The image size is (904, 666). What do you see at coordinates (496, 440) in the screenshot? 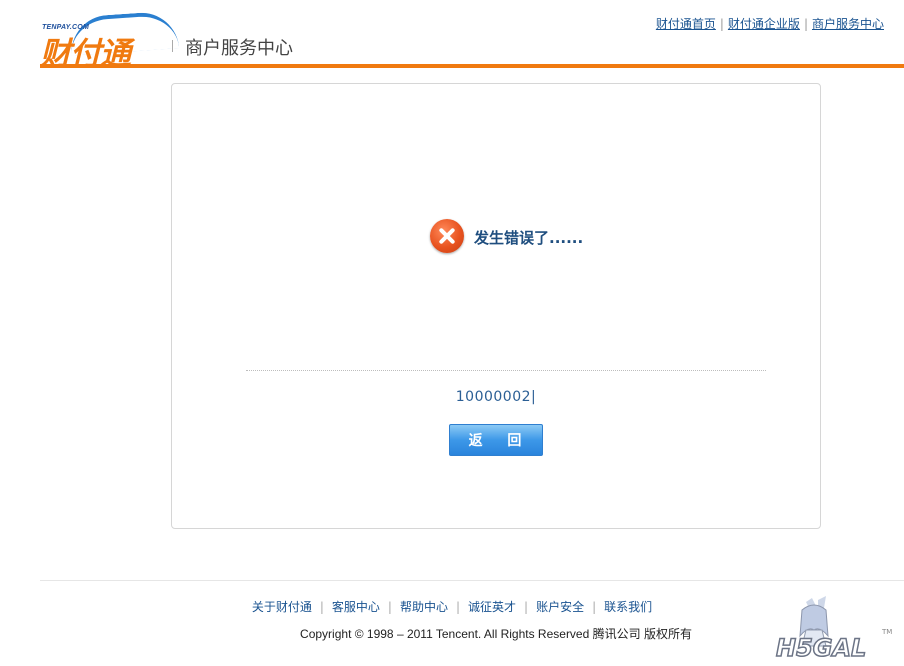
I see `back-button: 返 回` at bounding box center [496, 440].